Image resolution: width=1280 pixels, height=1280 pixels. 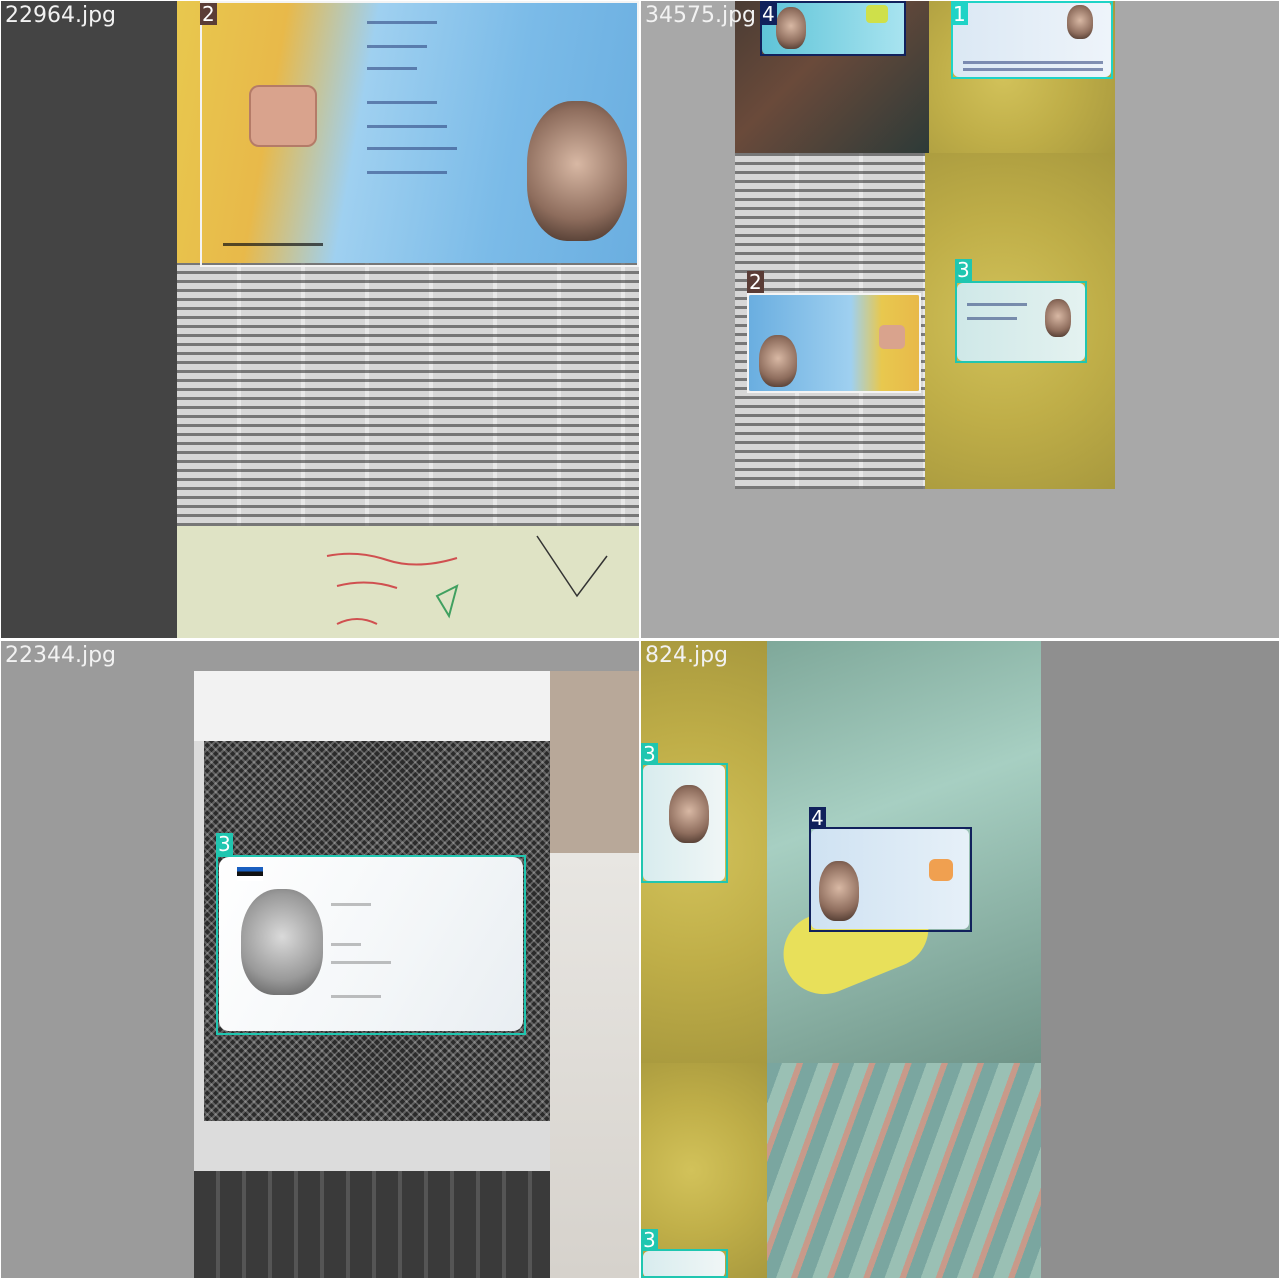 What do you see at coordinates (904, 1170) in the screenshot?
I see `photo-teal-fabric` at bounding box center [904, 1170].